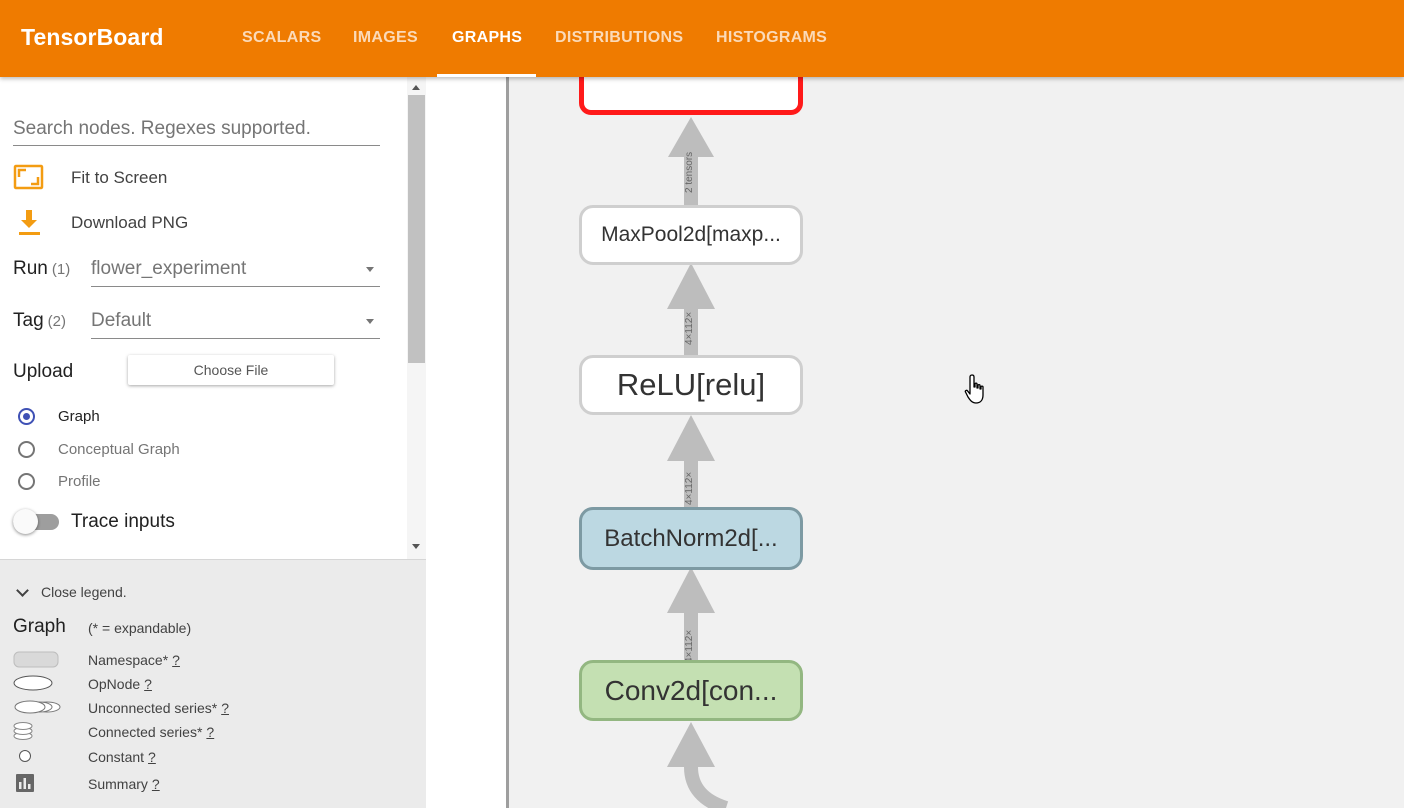 The width and height of the screenshot is (1404, 808). I want to click on search-nodes-input, so click(196, 129).